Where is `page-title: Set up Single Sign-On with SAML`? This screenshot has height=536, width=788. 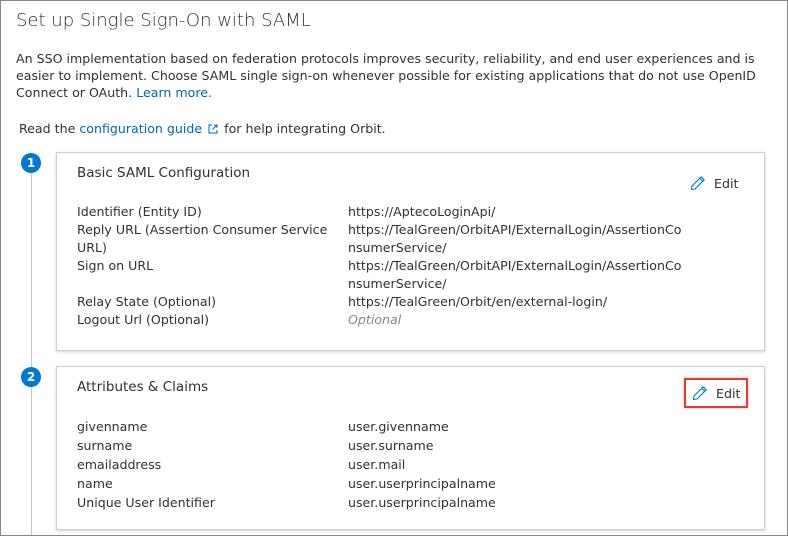
page-title: Set up Single Sign-On with SAML is located at coordinates (163, 20).